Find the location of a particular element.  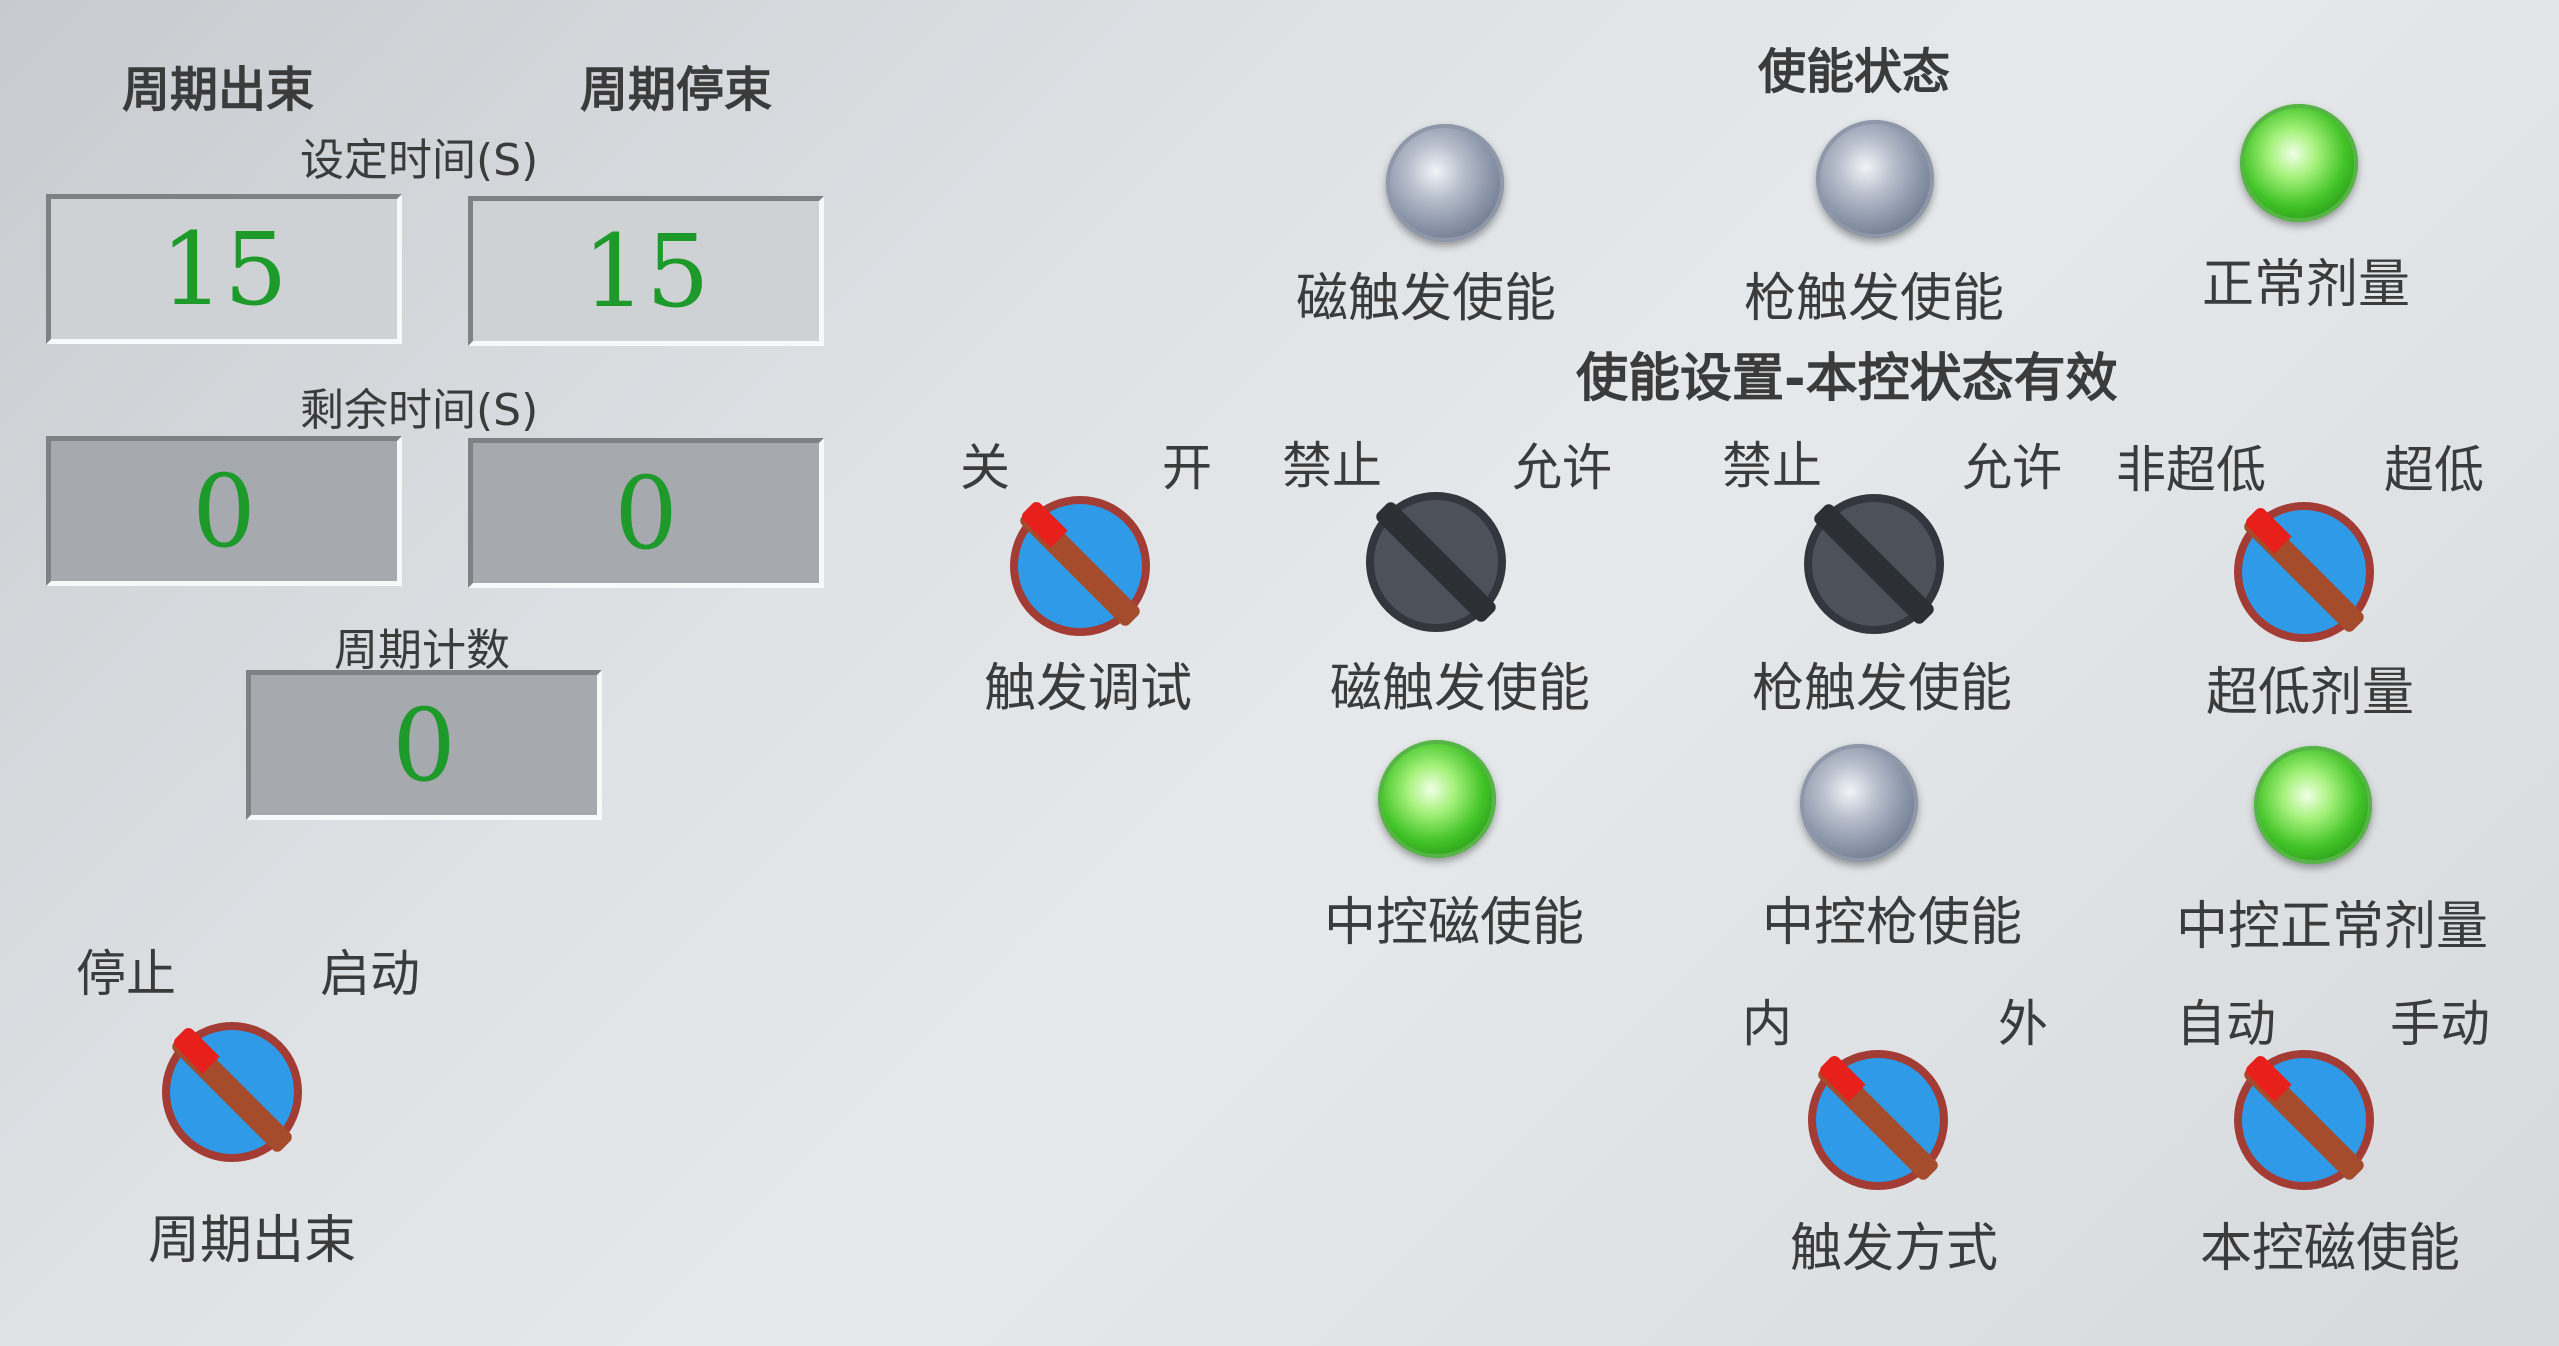

normal-dose-lamp is located at coordinates (2299, 163).